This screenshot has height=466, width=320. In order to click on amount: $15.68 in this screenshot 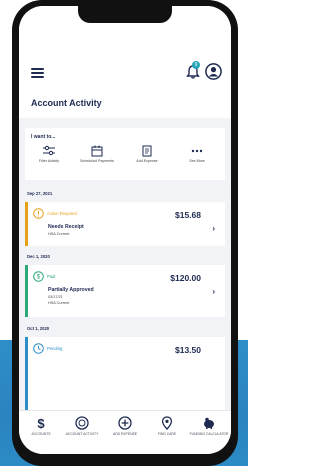, I will do `click(188, 215)`.